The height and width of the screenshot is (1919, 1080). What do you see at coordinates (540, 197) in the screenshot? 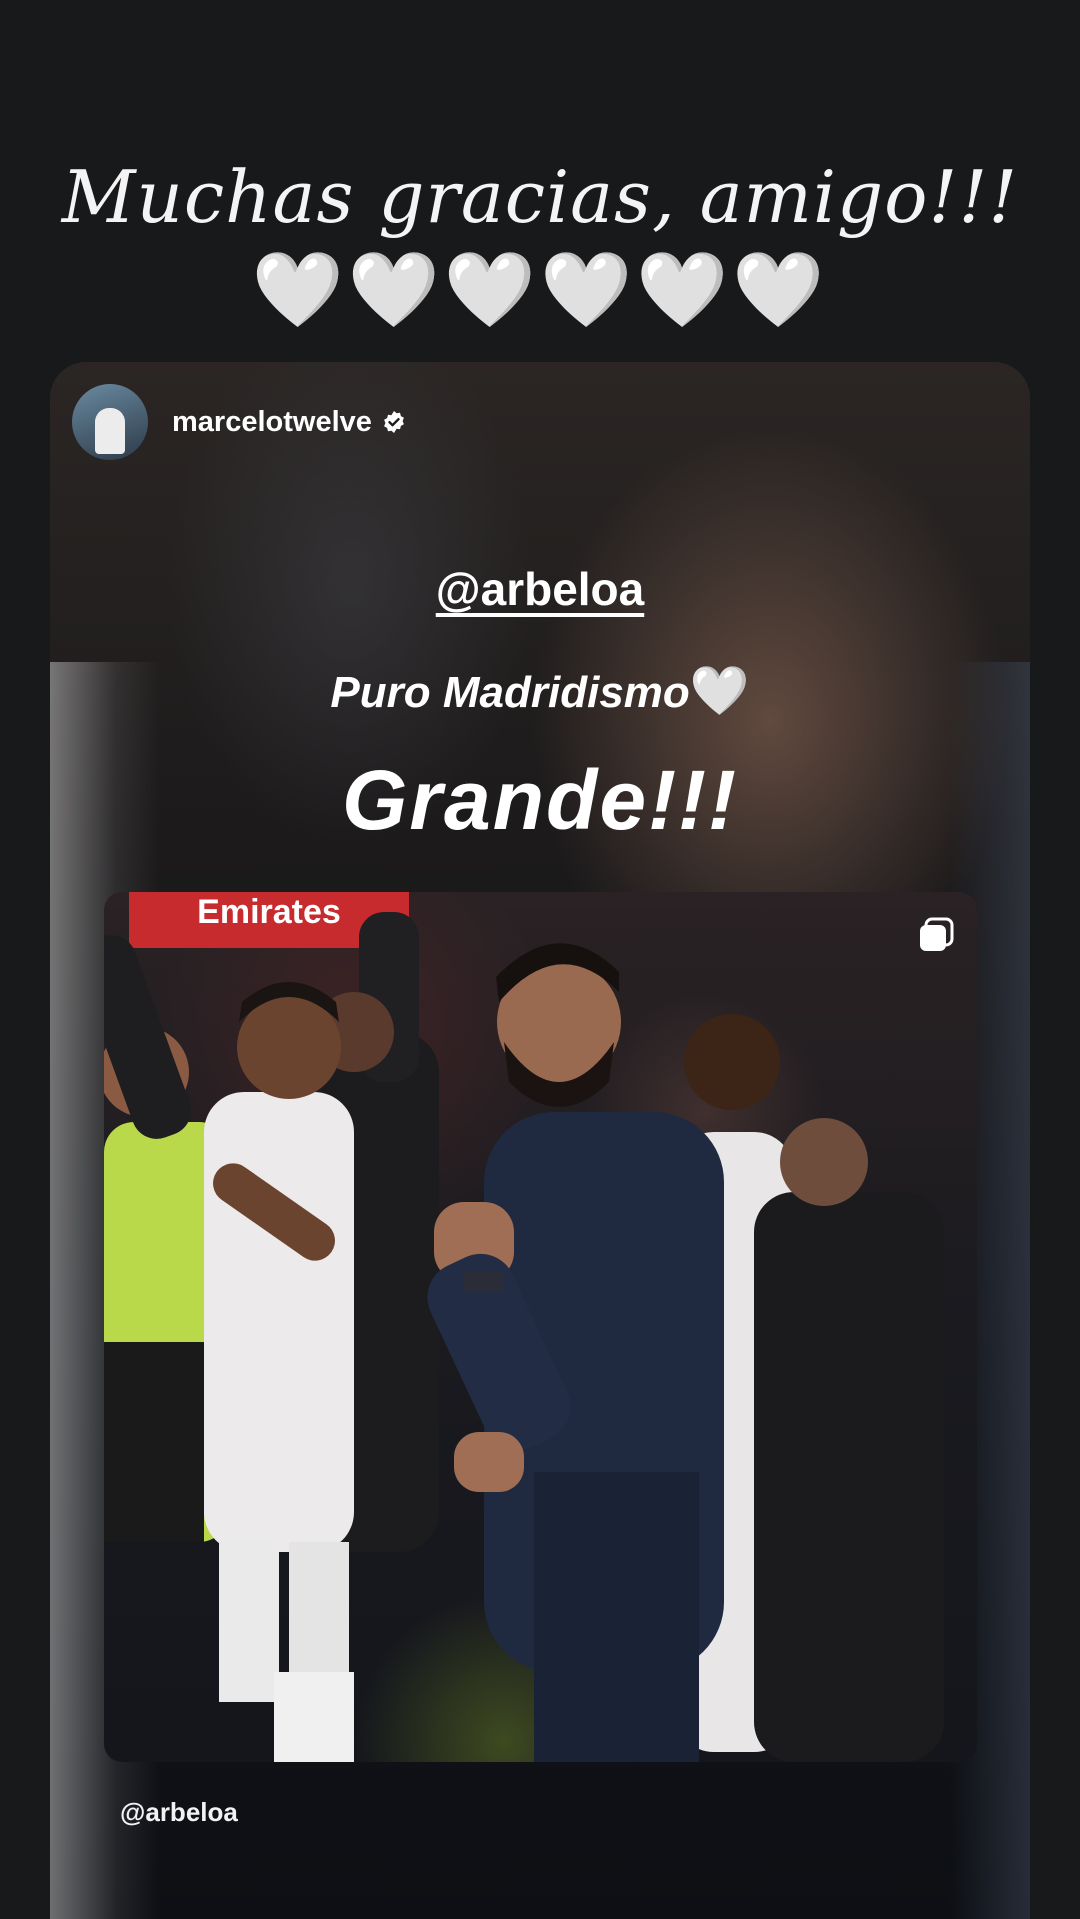
I see `story-header-text: Muchas gracias, amigo!!!` at bounding box center [540, 197].